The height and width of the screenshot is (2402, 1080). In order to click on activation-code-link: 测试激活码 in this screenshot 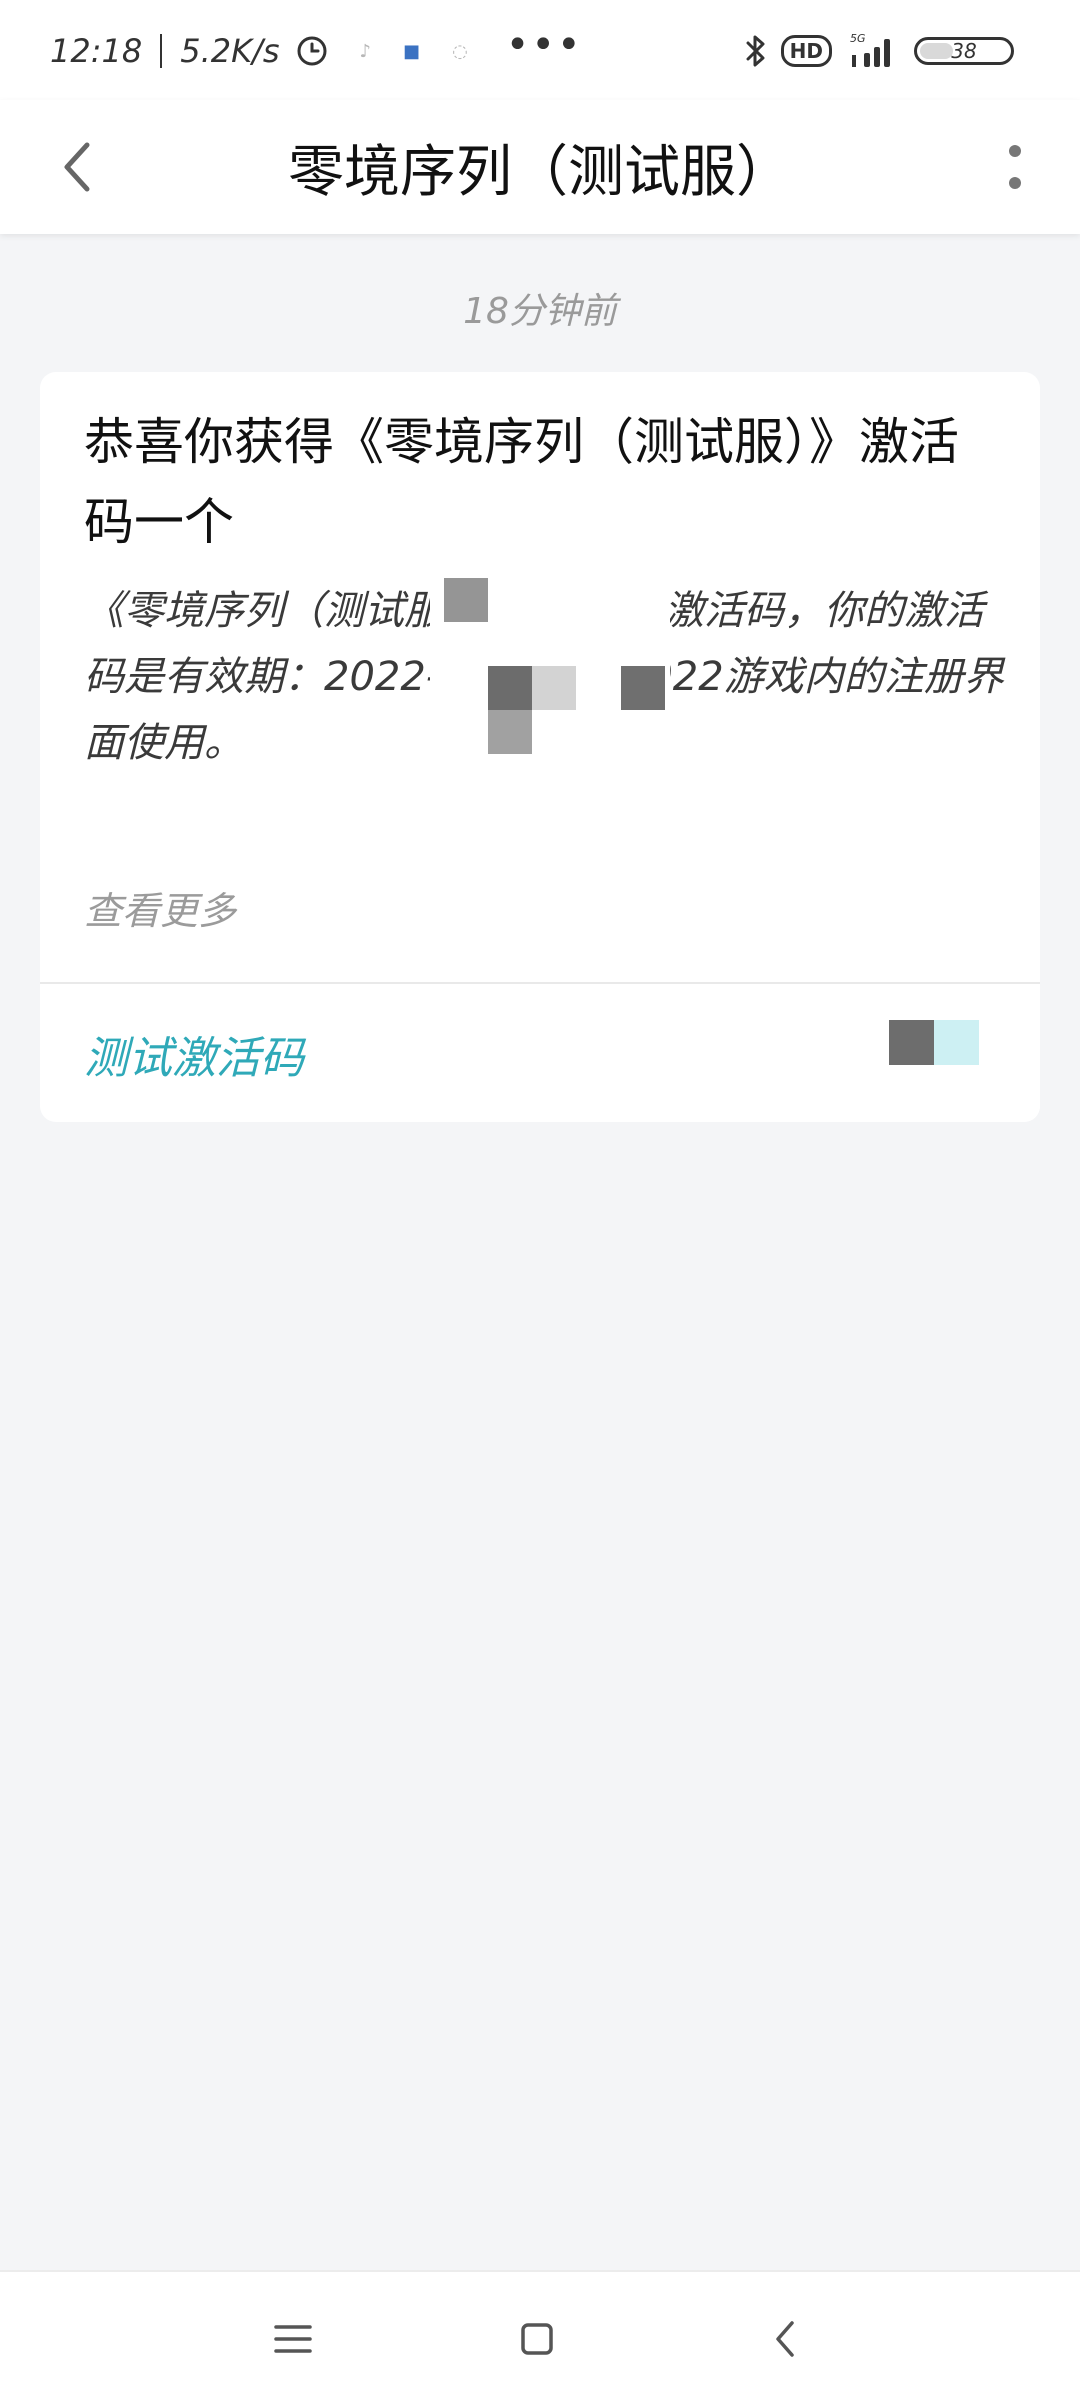, I will do `click(194, 1054)`.